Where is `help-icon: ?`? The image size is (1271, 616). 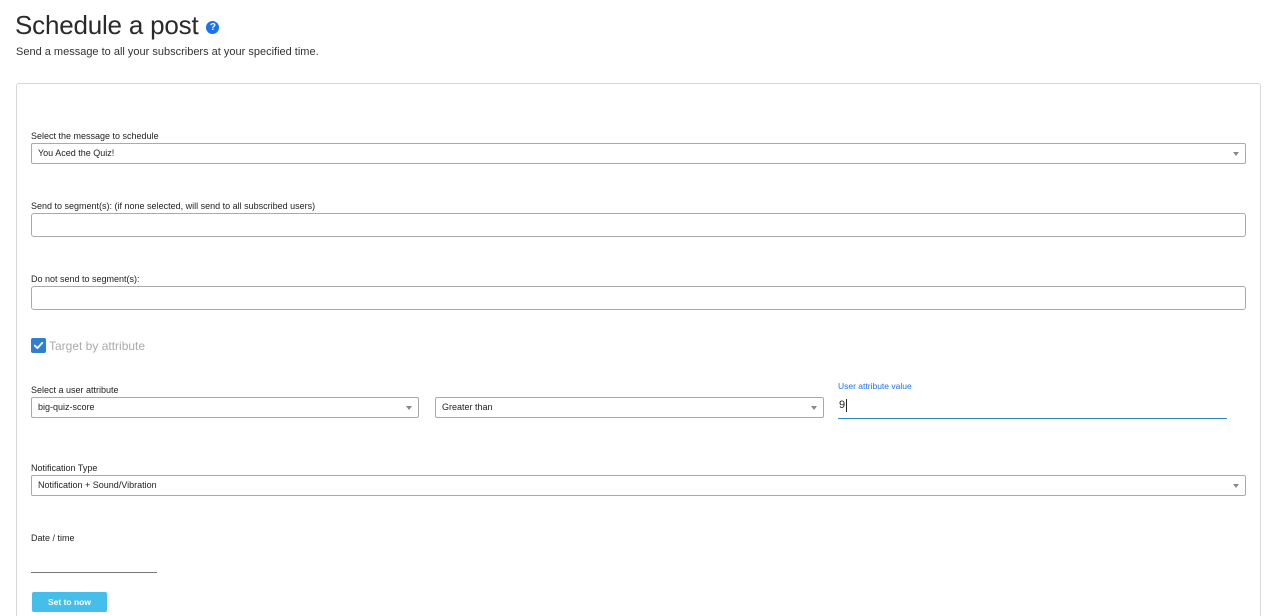 help-icon: ? is located at coordinates (213, 27).